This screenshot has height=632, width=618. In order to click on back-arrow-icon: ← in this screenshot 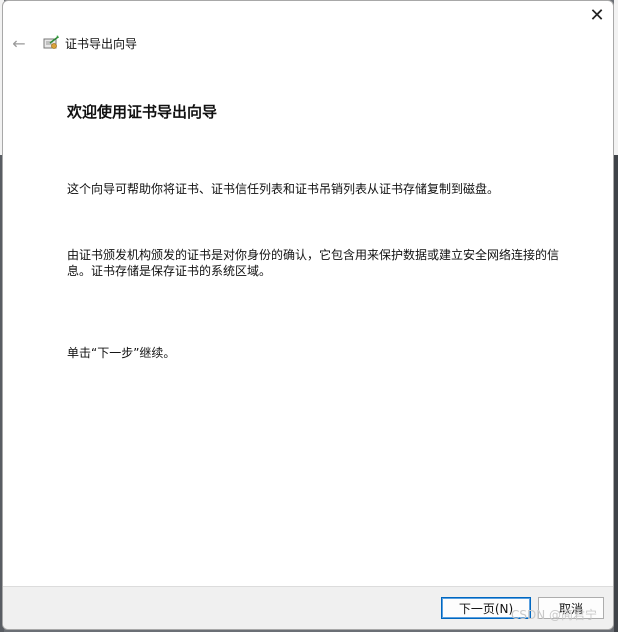, I will do `click(19, 43)`.